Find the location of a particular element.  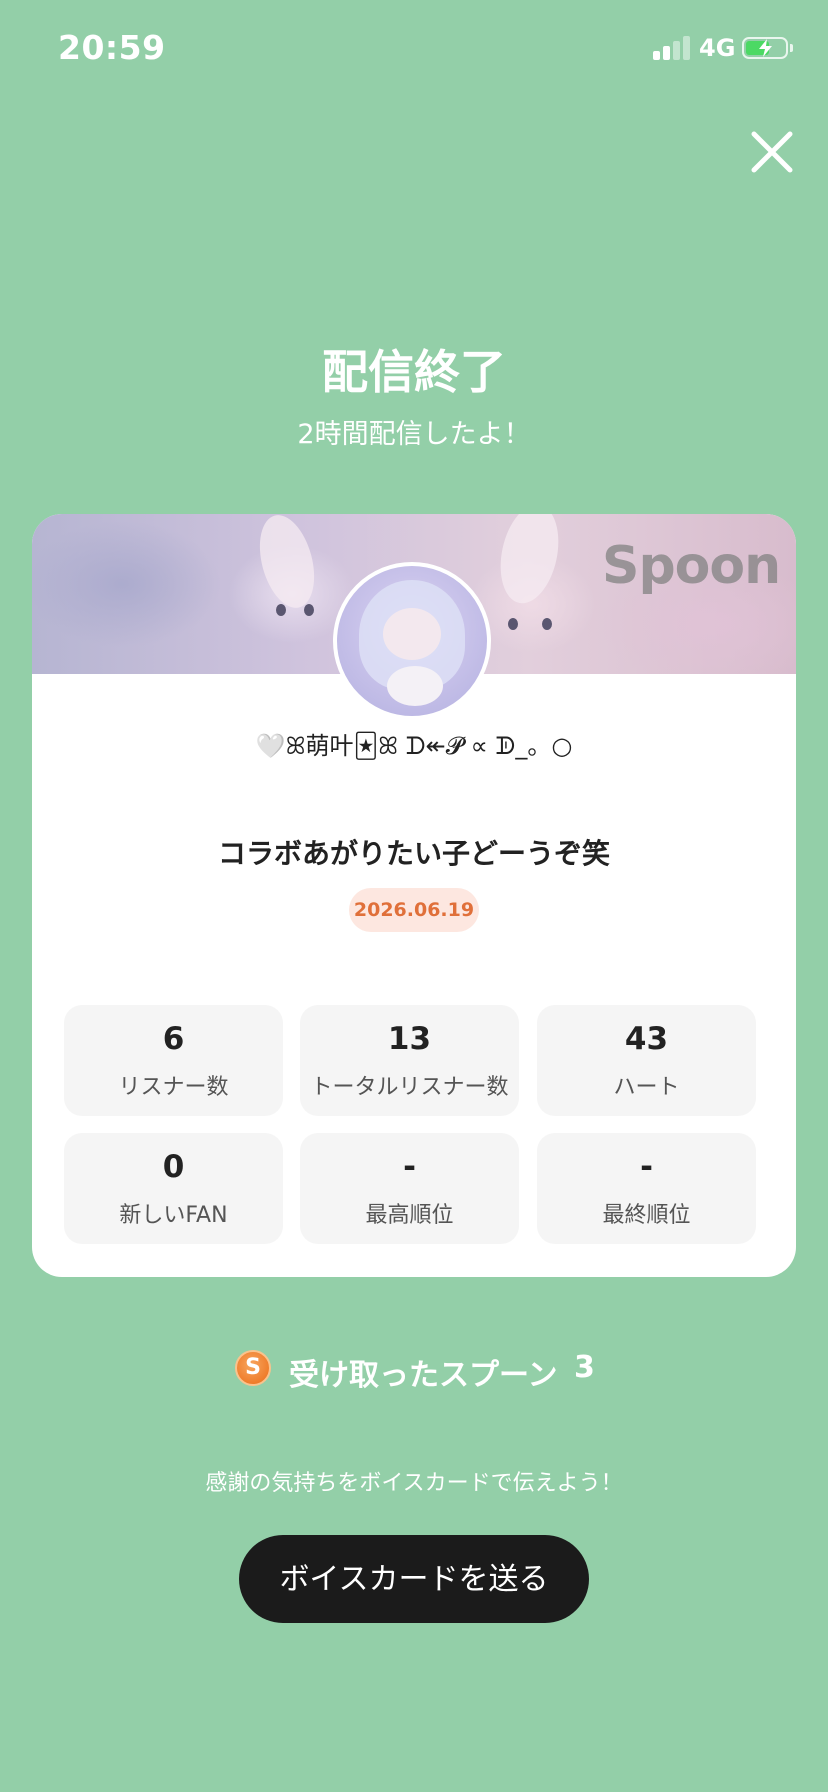

status-bar: 20:59 4G is located at coordinates (414, 50).